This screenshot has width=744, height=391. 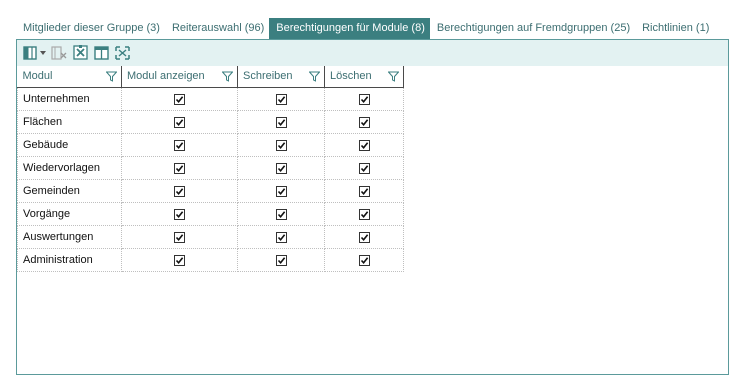 I want to click on clear-filter-icon, so click(x=59, y=52).